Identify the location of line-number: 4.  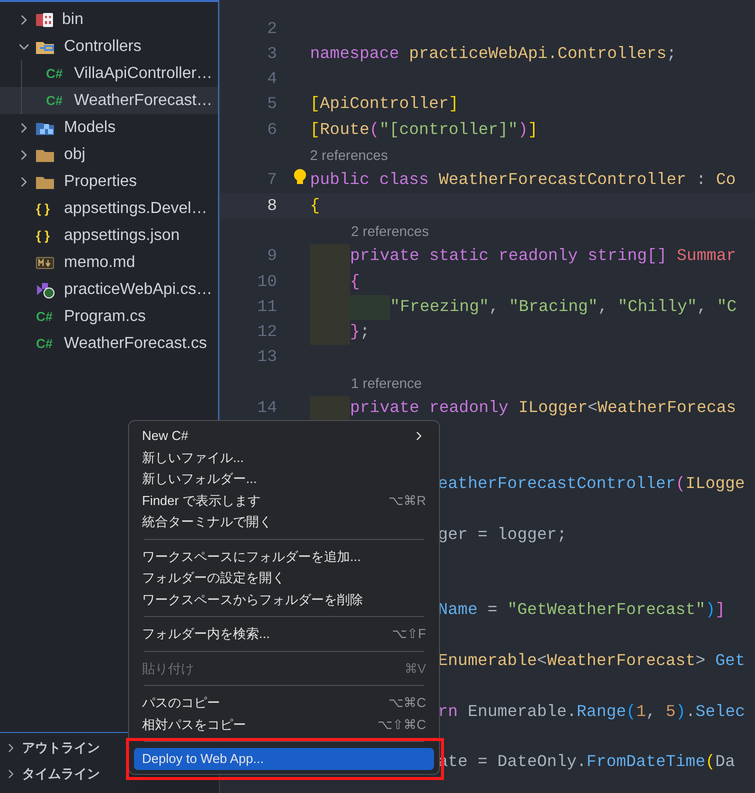
(271, 79).